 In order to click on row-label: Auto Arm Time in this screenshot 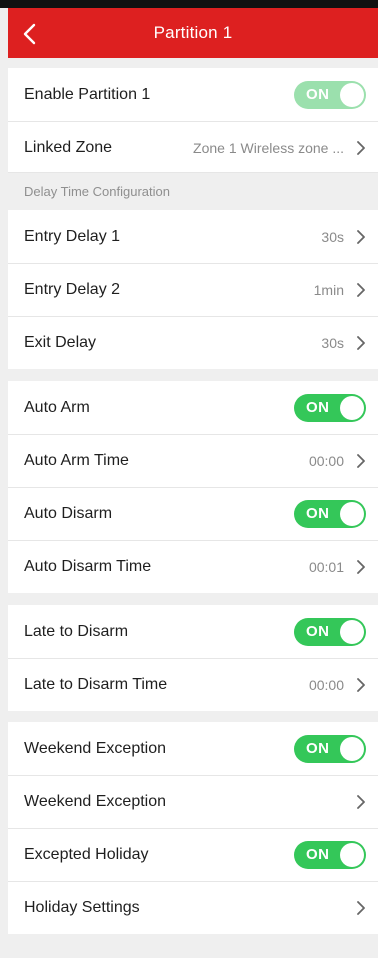, I will do `click(76, 460)`.